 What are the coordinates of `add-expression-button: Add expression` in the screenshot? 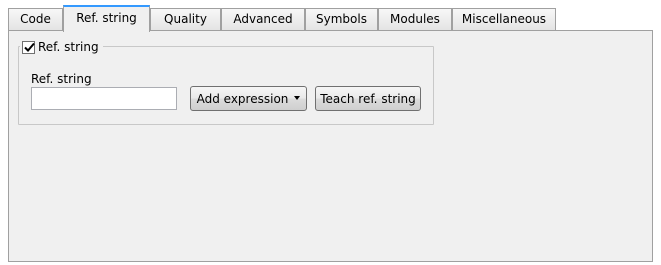 It's located at (248, 98).